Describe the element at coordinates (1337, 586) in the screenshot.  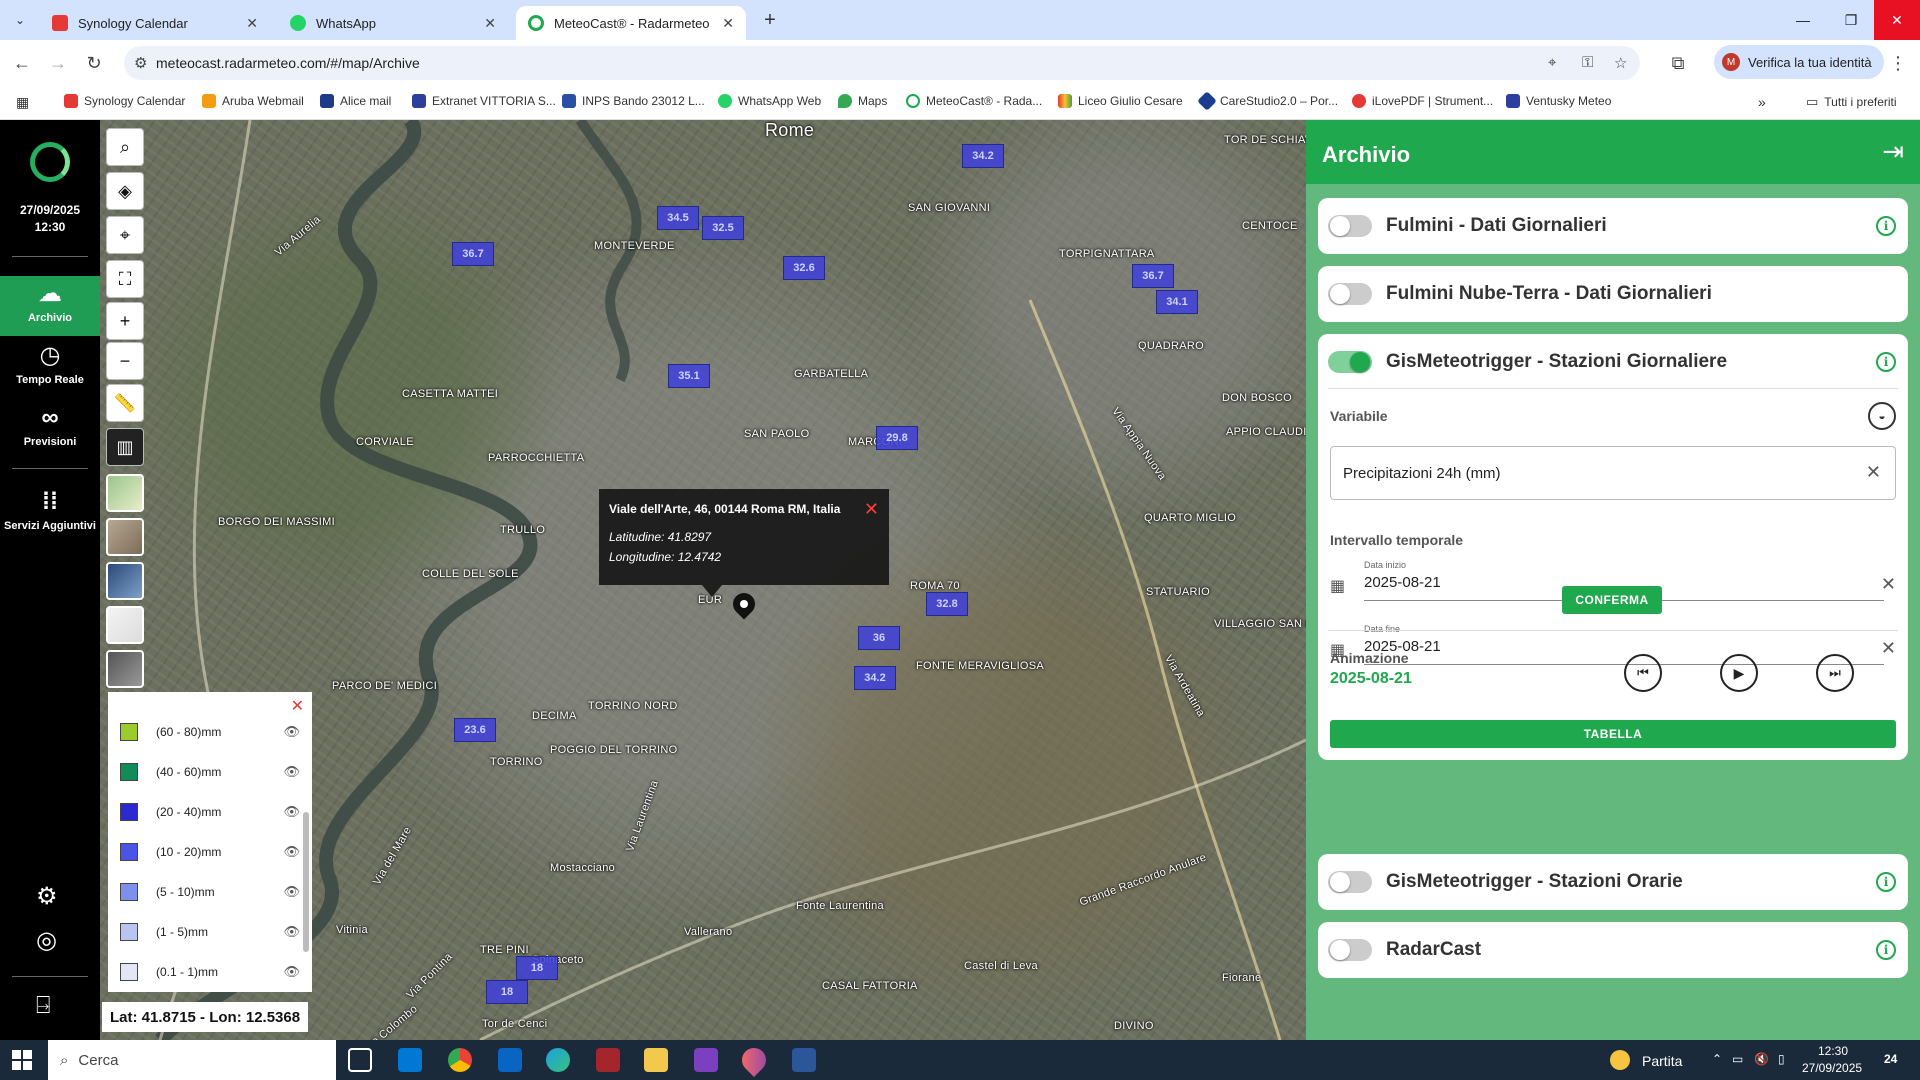
I see `calendar-icon: ▦` at that location.